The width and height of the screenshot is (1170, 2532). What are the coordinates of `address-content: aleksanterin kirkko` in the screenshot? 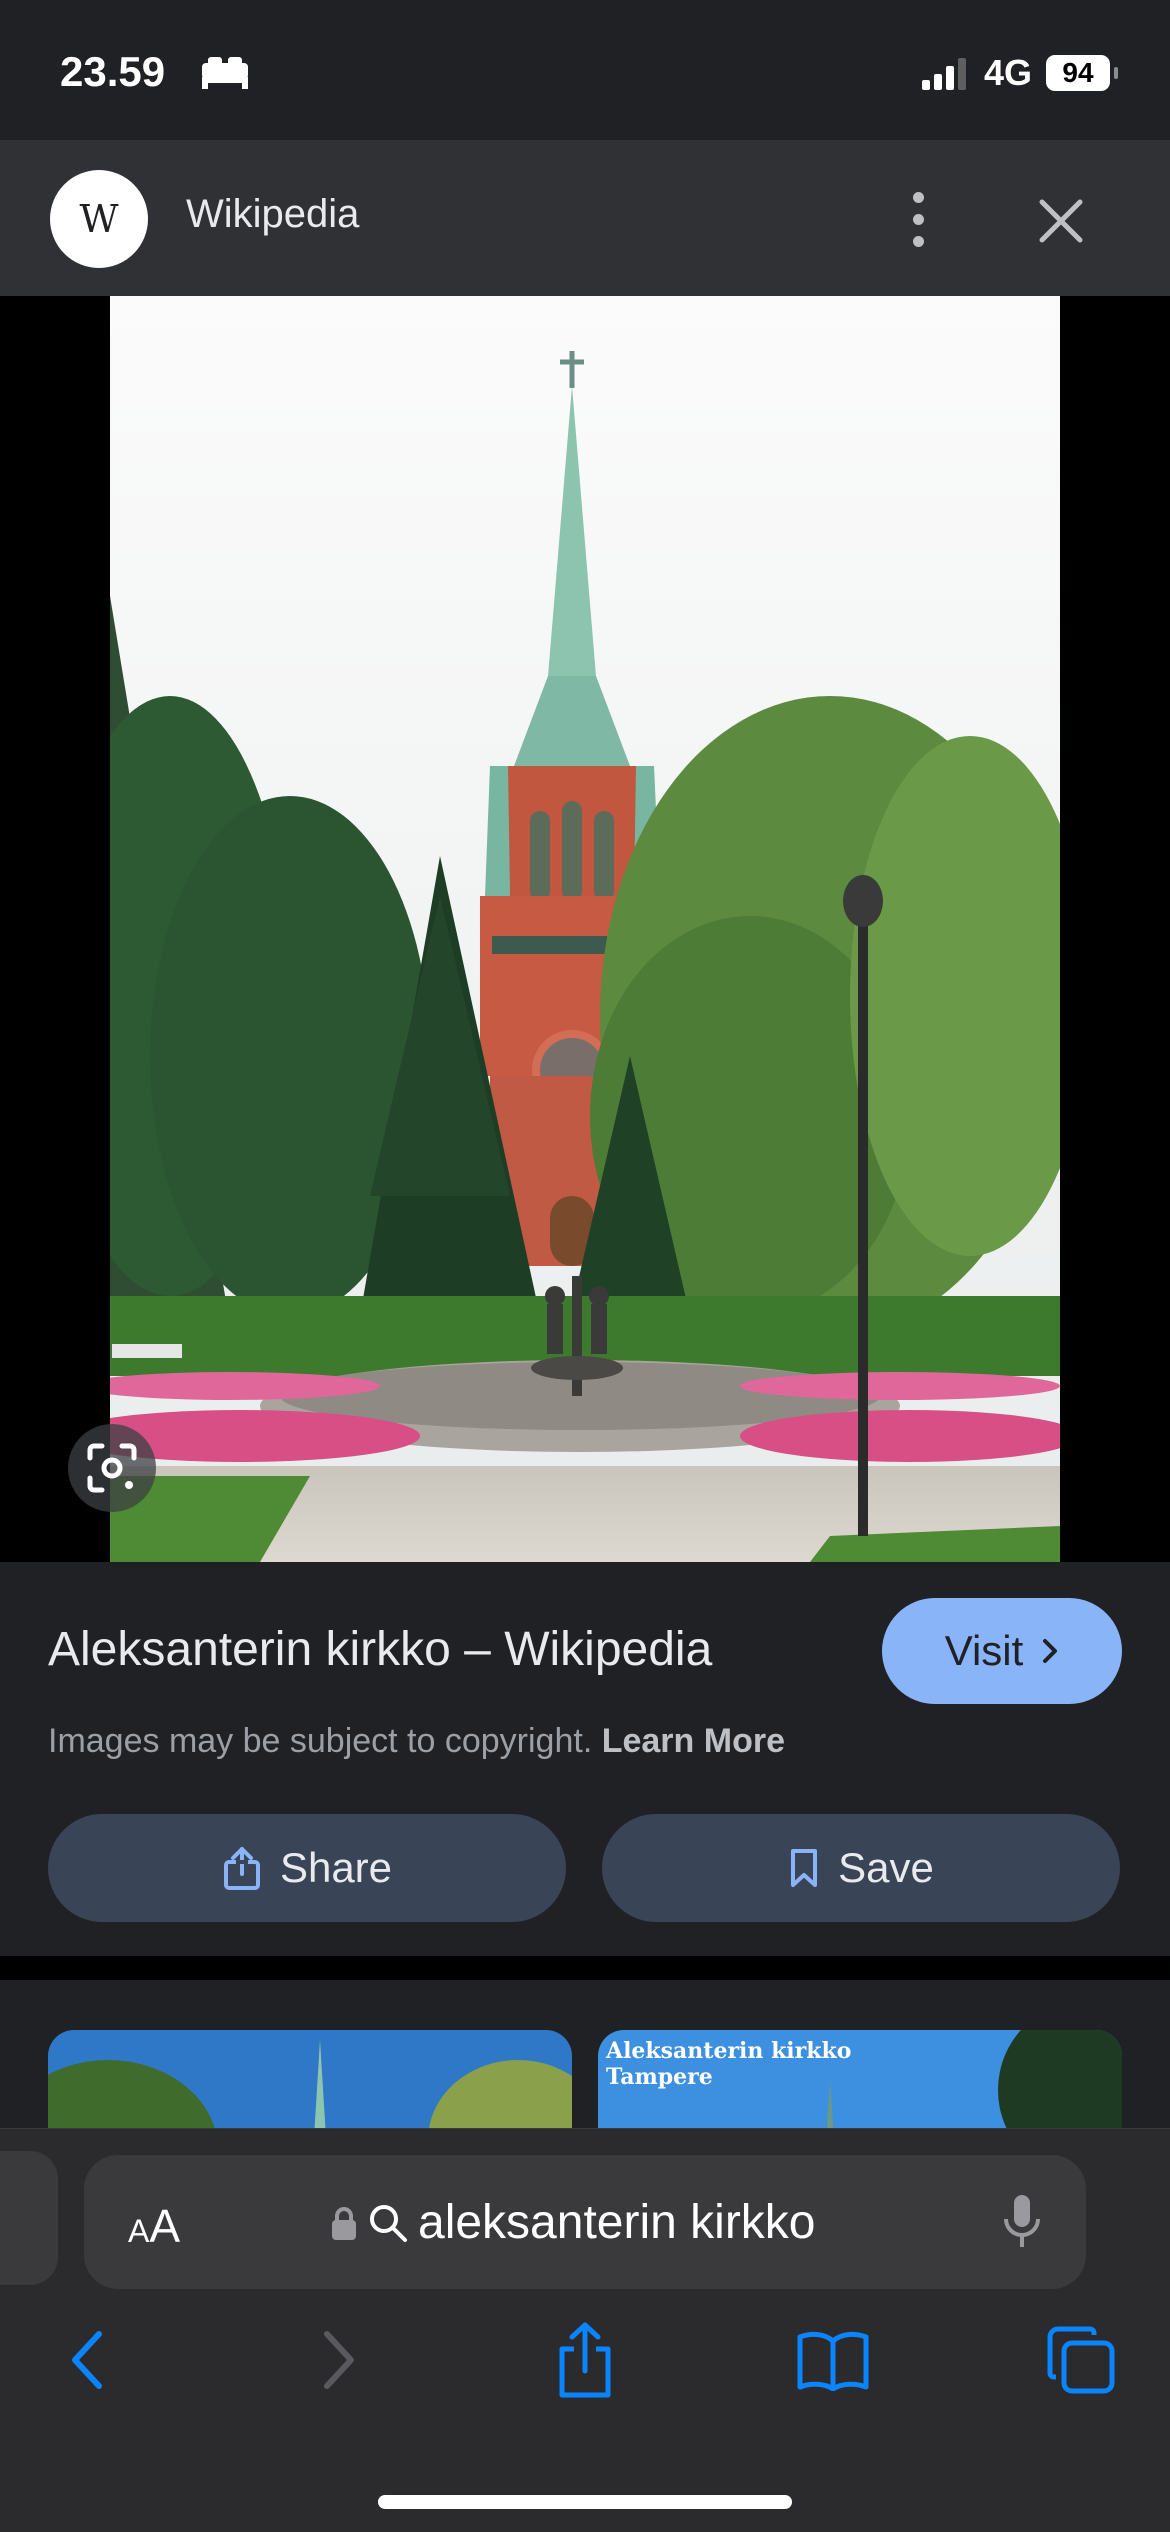 It's located at (573, 2222).